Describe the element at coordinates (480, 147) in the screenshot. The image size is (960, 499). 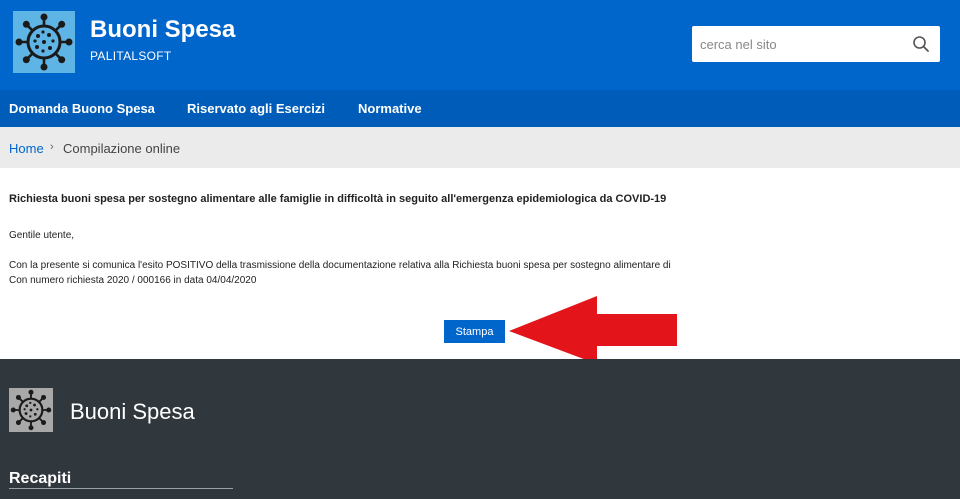
I see `breadcrumb: Home › Compilazione online` at that location.